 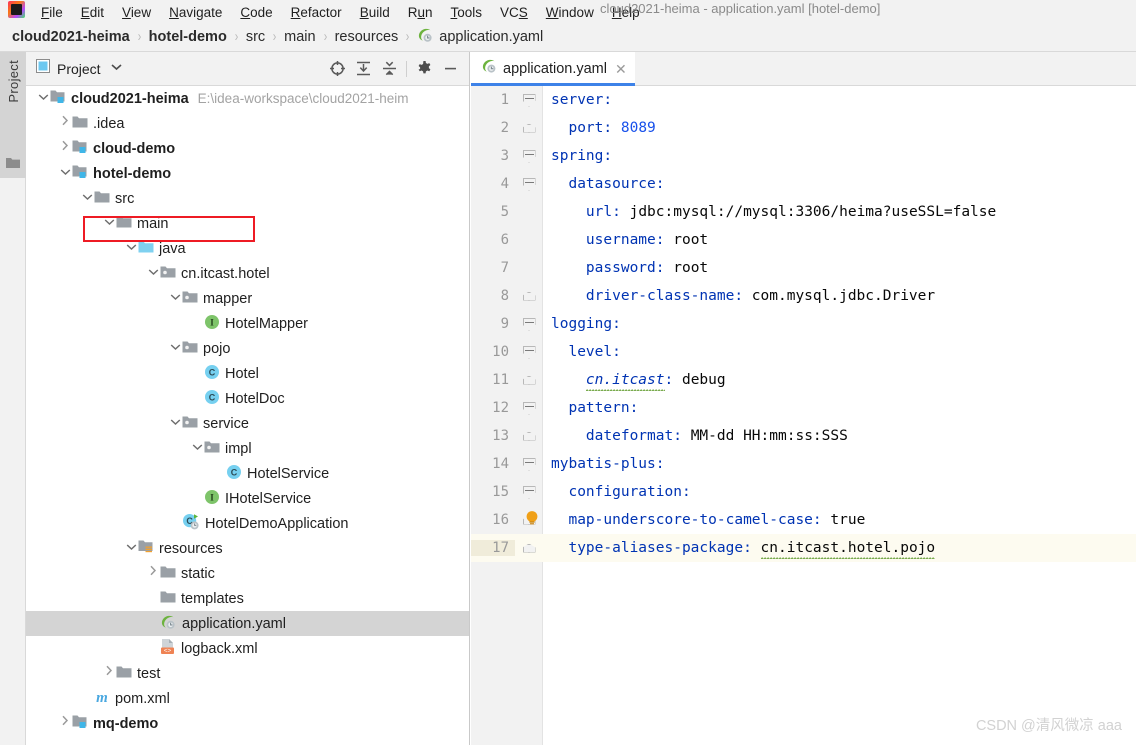 I want to click on tree-row-hoteldoc: C HotelDoc, so click(x=247, y=398).